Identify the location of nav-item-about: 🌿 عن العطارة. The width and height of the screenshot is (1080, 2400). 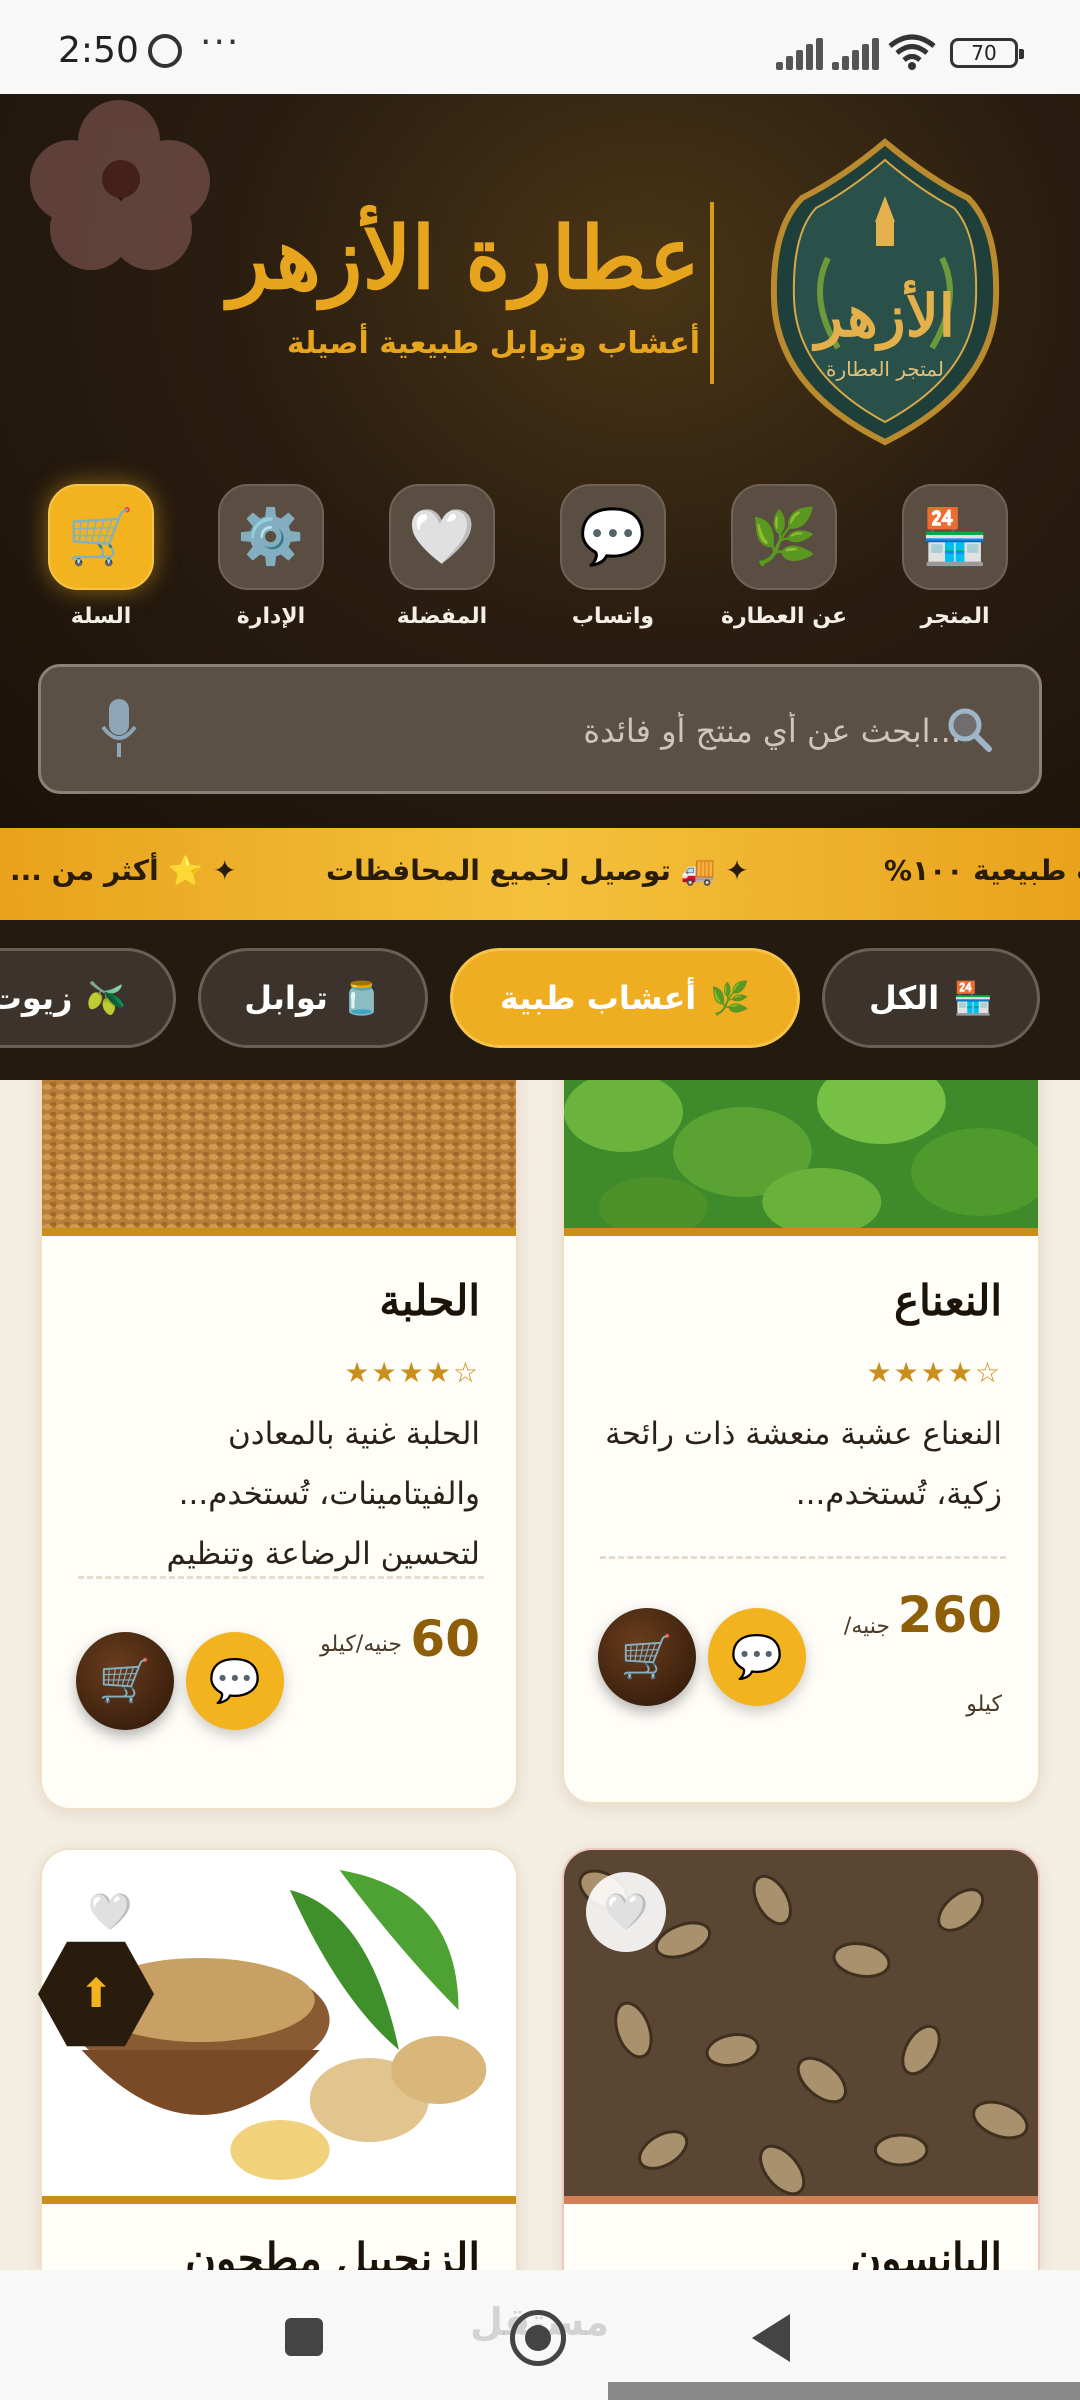
(784, 556).